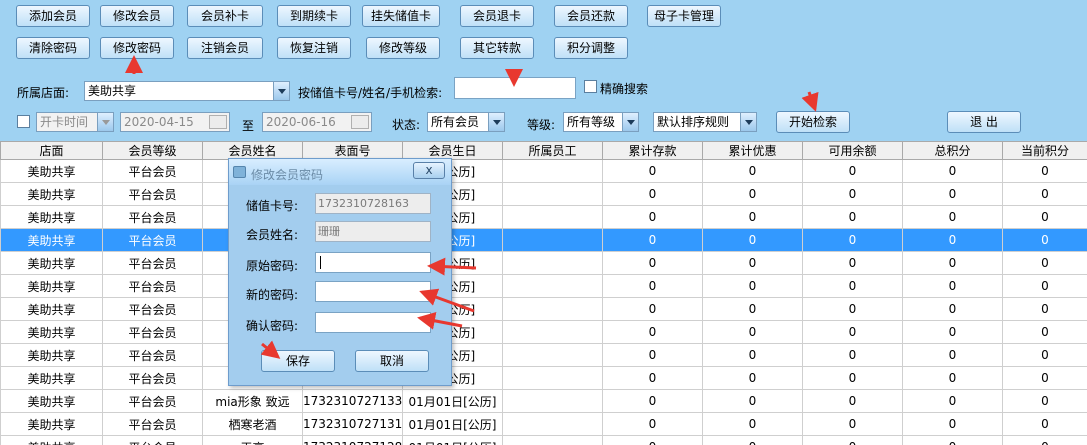  What do you see at coordinates (187, 91) in the screenshot?
I see `store-select: 美助共享` at bounding box center [187, 91].